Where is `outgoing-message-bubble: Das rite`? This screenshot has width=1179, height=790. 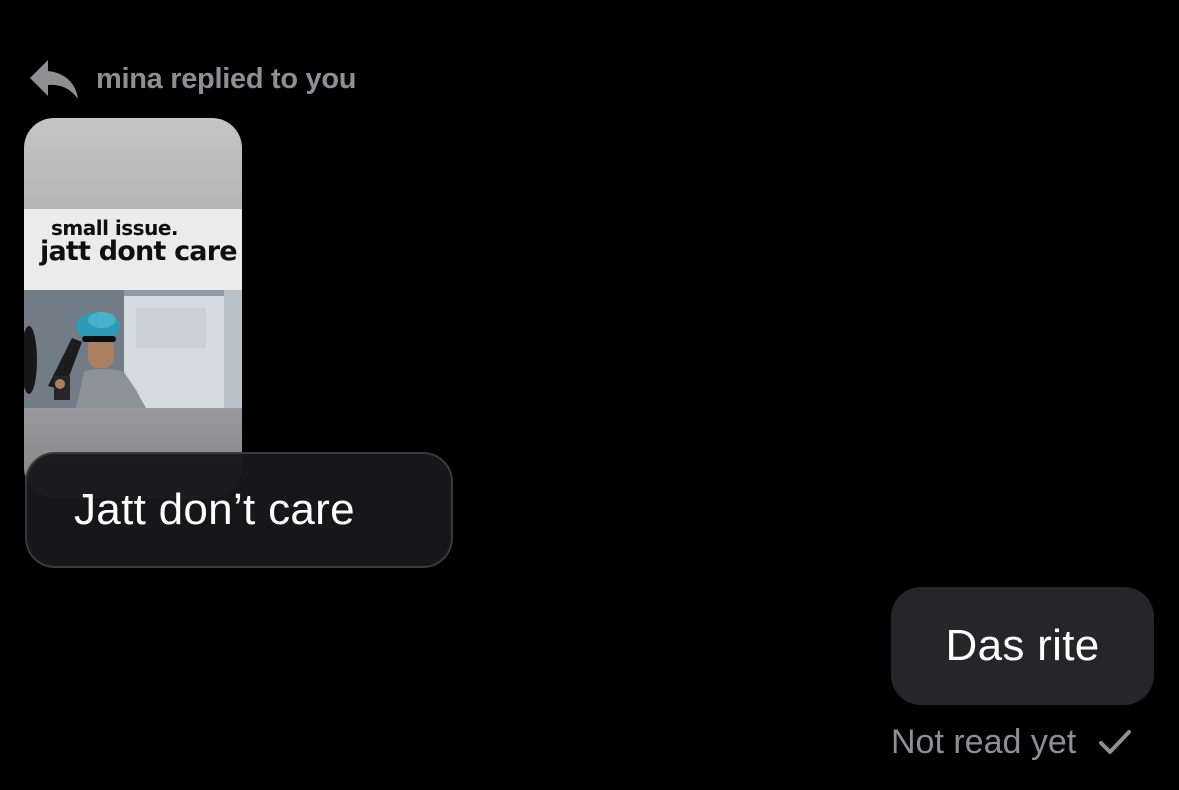
outgoing-message-bubble: Das rite is located at coordinates (1022, 646).